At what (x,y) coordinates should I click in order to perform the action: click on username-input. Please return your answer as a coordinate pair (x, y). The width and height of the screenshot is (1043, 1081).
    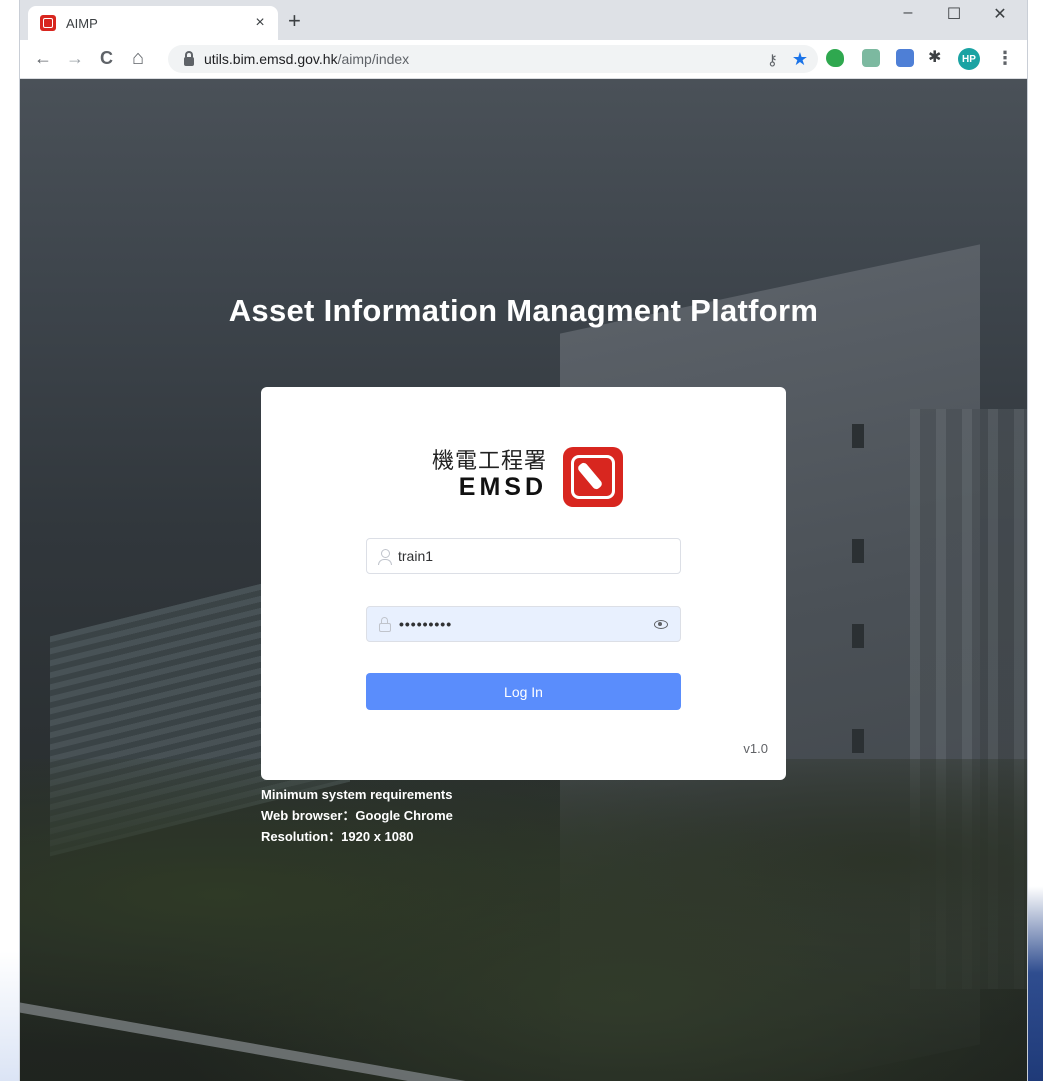
    Looking at the image, I should click on (538, 556).